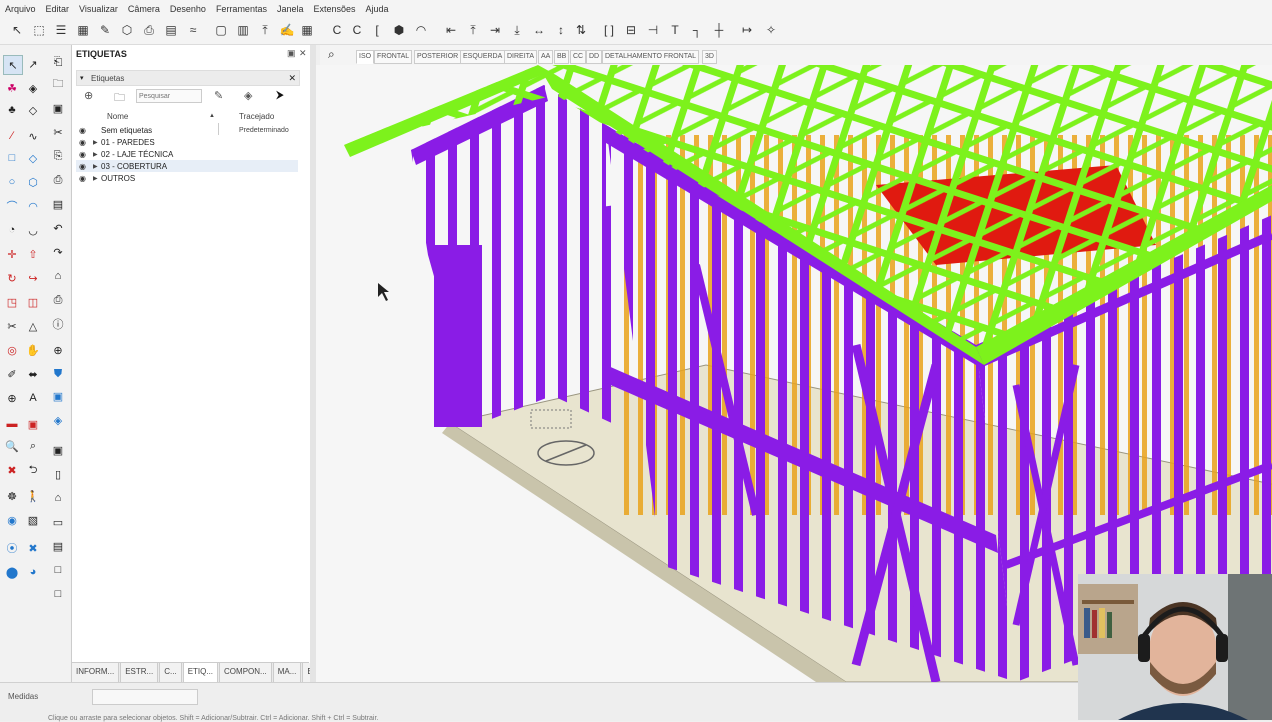  I want to click on distribute-h-icon: ↔, so click(539, 30).